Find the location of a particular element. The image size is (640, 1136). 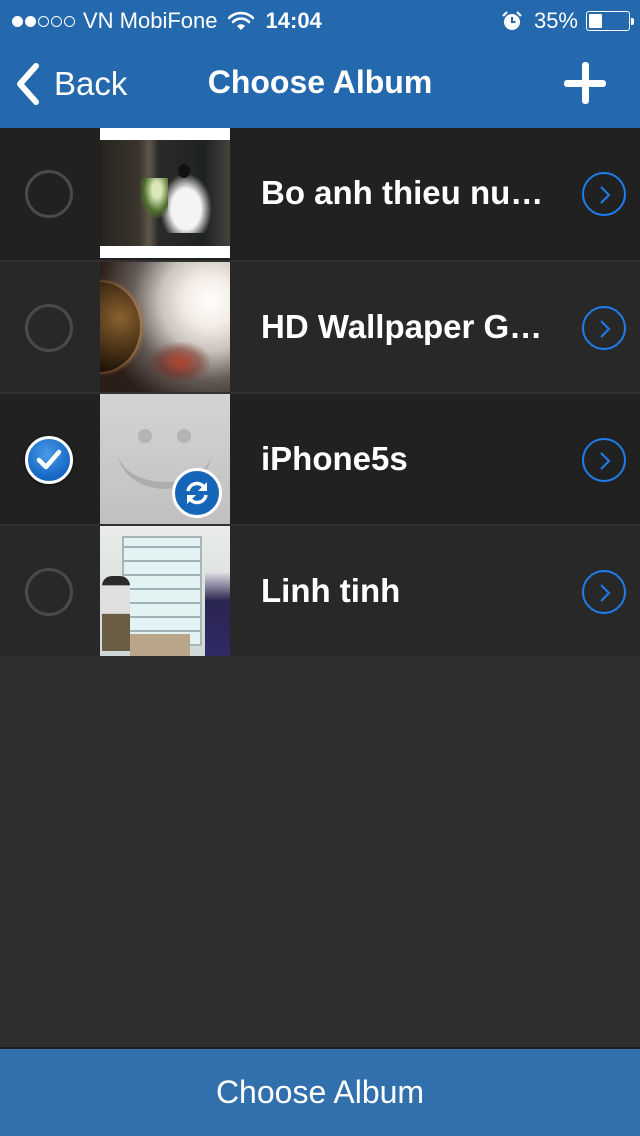

sync-icon is located at coordinates (197, 493).